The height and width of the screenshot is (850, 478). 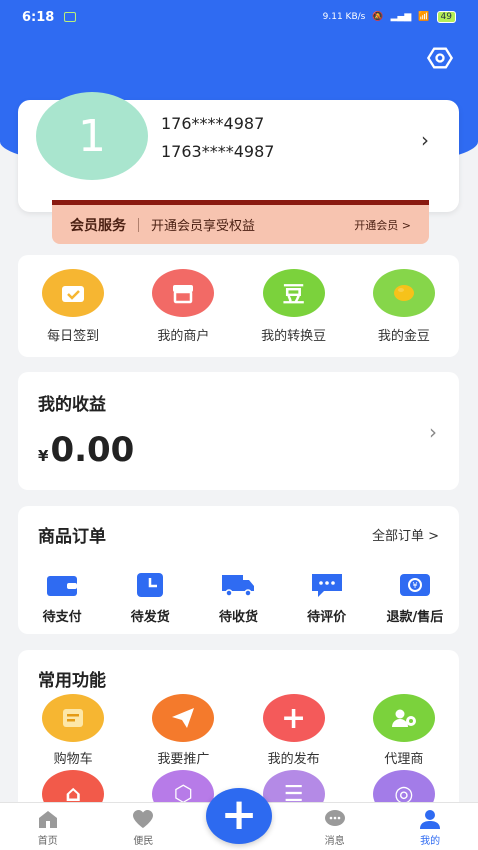 What do you see at coordinates (238, 585) in the screenshot?
I see `truck-icon` at bounding box center [238, 585].